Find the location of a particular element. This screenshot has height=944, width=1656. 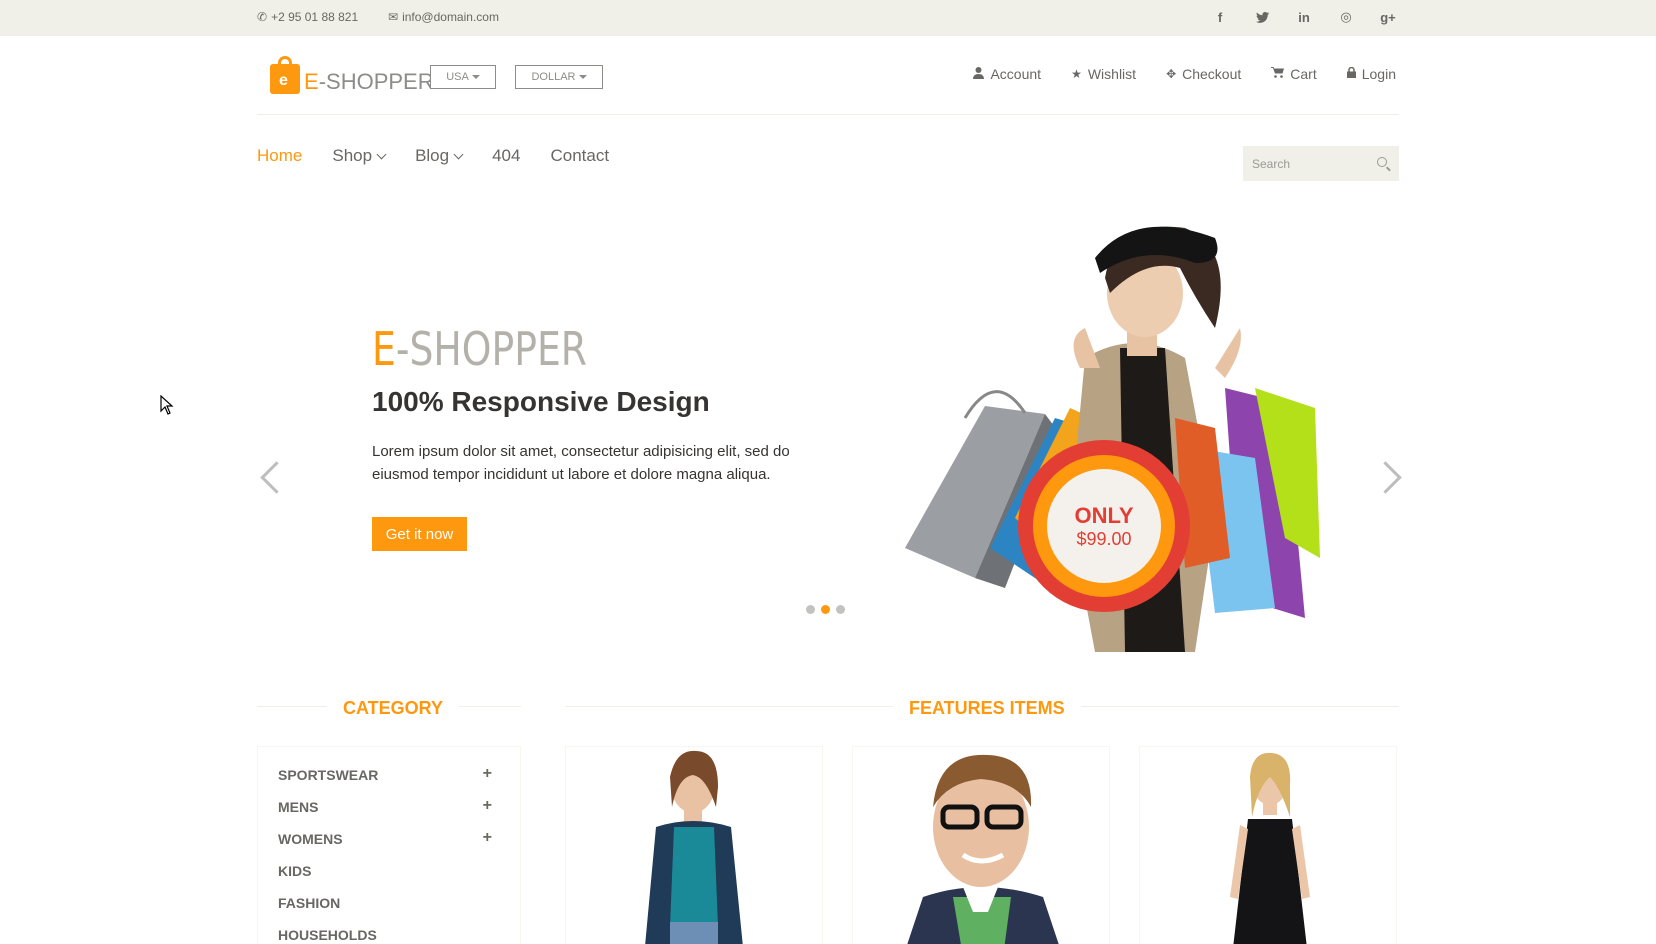

facebook-icon: f is located at coordinates (1220, 17).